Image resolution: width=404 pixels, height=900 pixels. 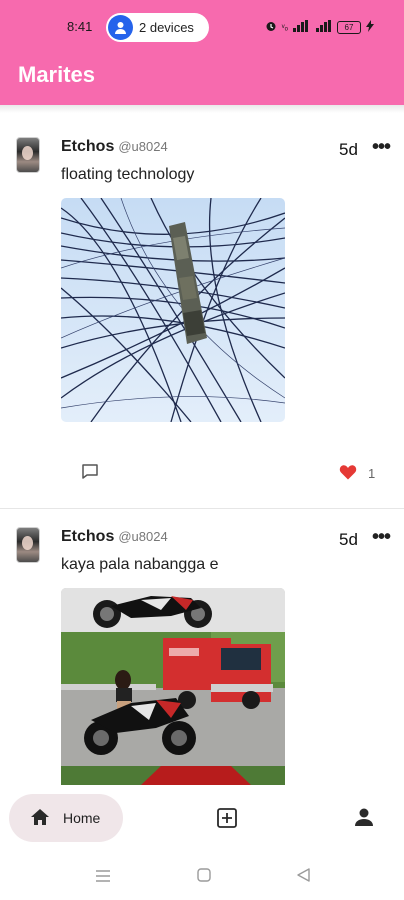 What do you see at coordinates (302, 27) in the screenshot?
I see `signal-icon` at bounding box center [302, 27].